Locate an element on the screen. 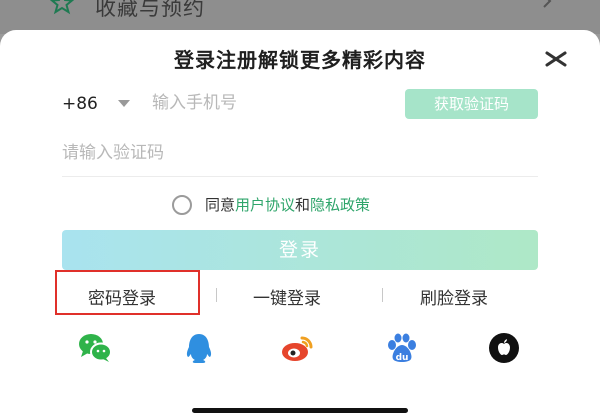 This screenshot has height=420, width=600. agreement-text: 同意用户协议和隐私政策 is located at coordinates (287, 204).